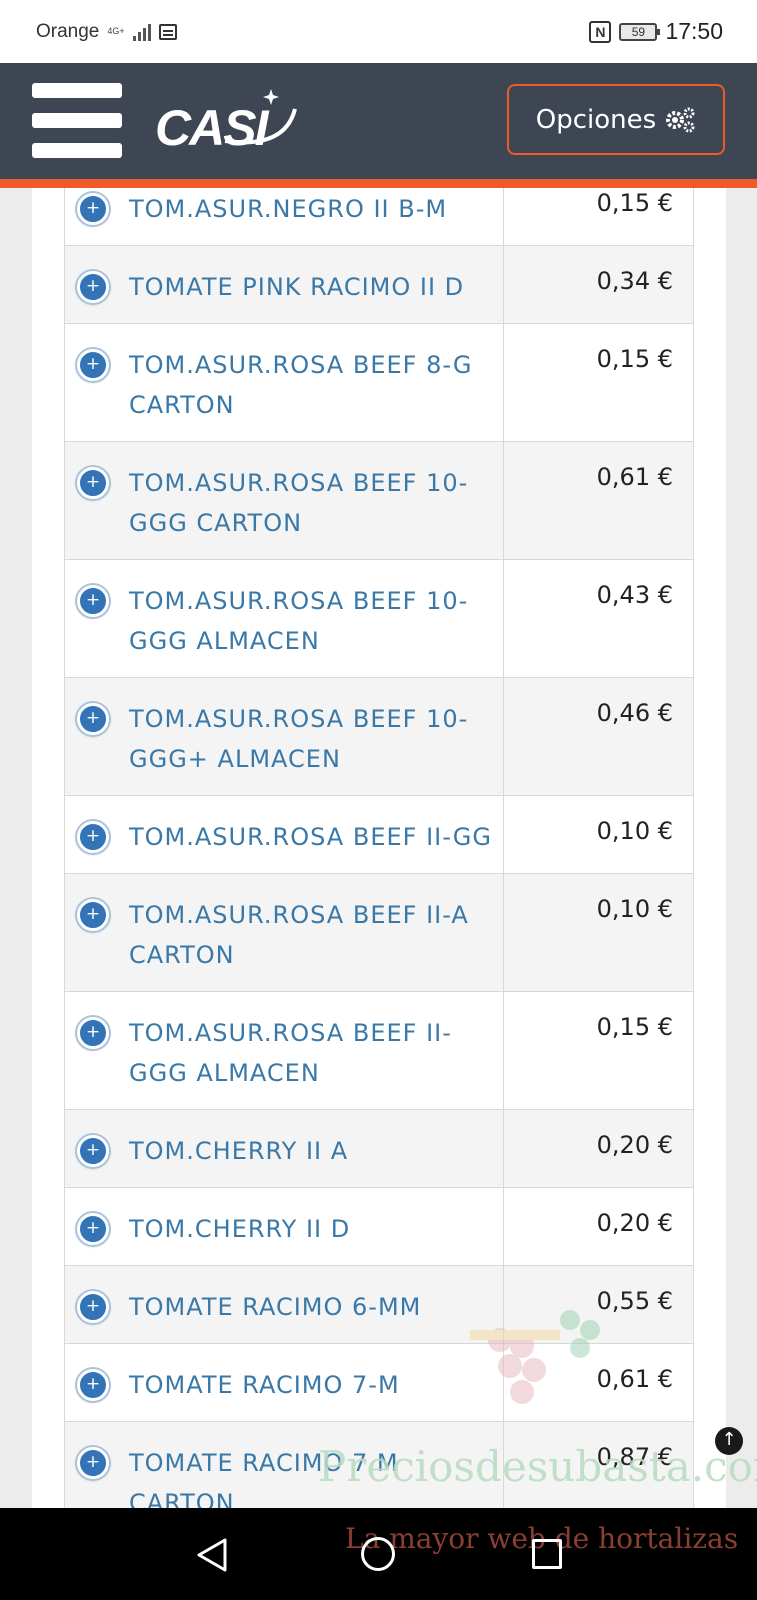 This screenshot has width=757, height=1600. I want to click on product-cell: + TOM.ASUR.ROSA BEEF 10-GGG ALMACEN, so click(284, 618).